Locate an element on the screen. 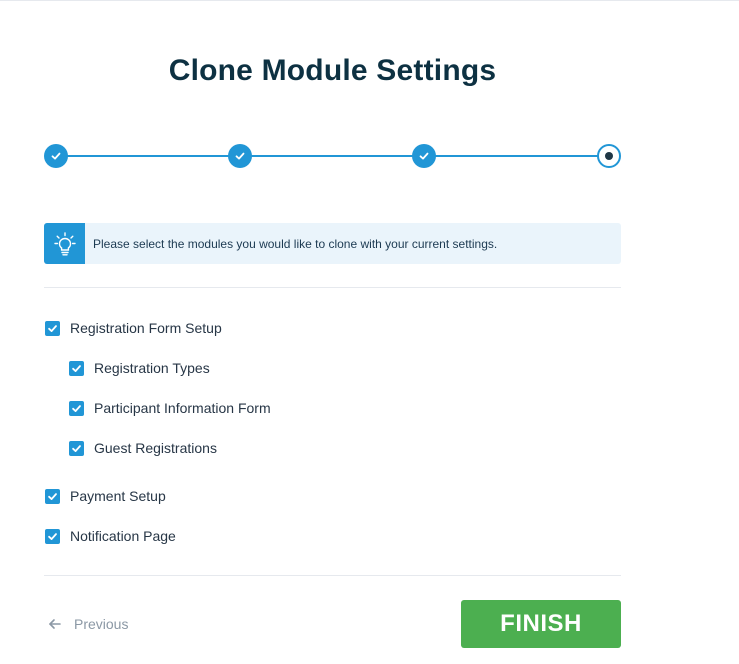  progress-stepper is located at coordinates (332, 156).